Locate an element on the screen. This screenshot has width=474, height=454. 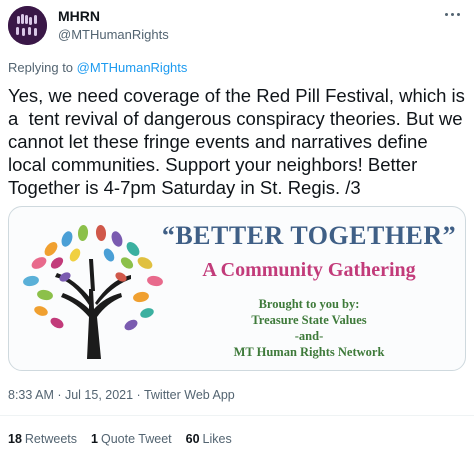
likes-count: 60 is located at coordinates (192, 439).